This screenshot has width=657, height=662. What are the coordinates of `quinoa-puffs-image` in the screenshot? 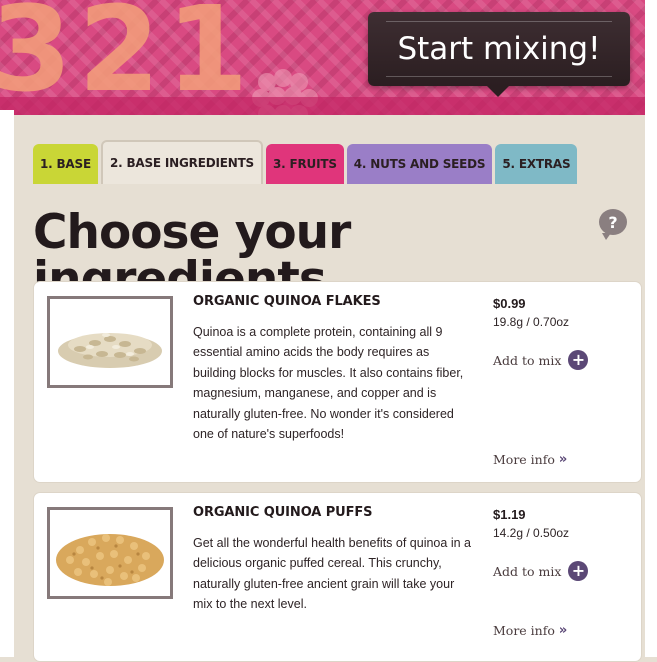 It's located at (110, 553).